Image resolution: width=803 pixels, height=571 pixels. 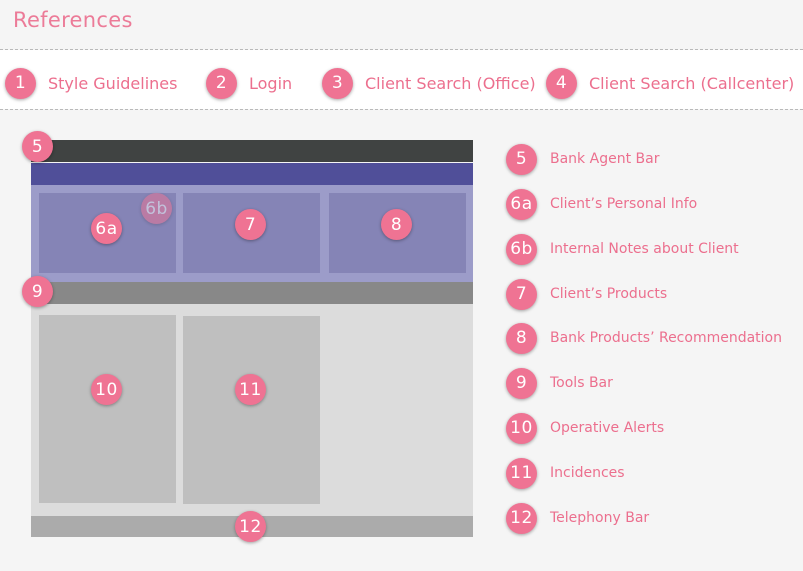 What do you see at coordinates (666, 338) in the screenshot?
I see `legend-label: Bank Products’ Recommendation` at bounding box center [666, 338].